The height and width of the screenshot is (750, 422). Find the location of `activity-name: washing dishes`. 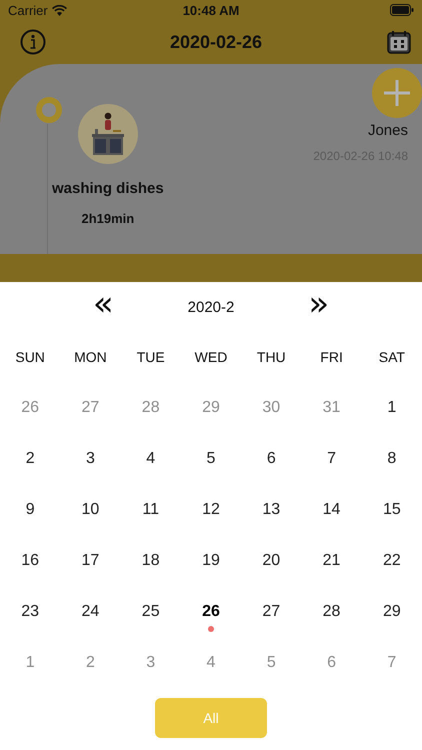

activity-name: washing dishes is located at coordinates (108, 188).